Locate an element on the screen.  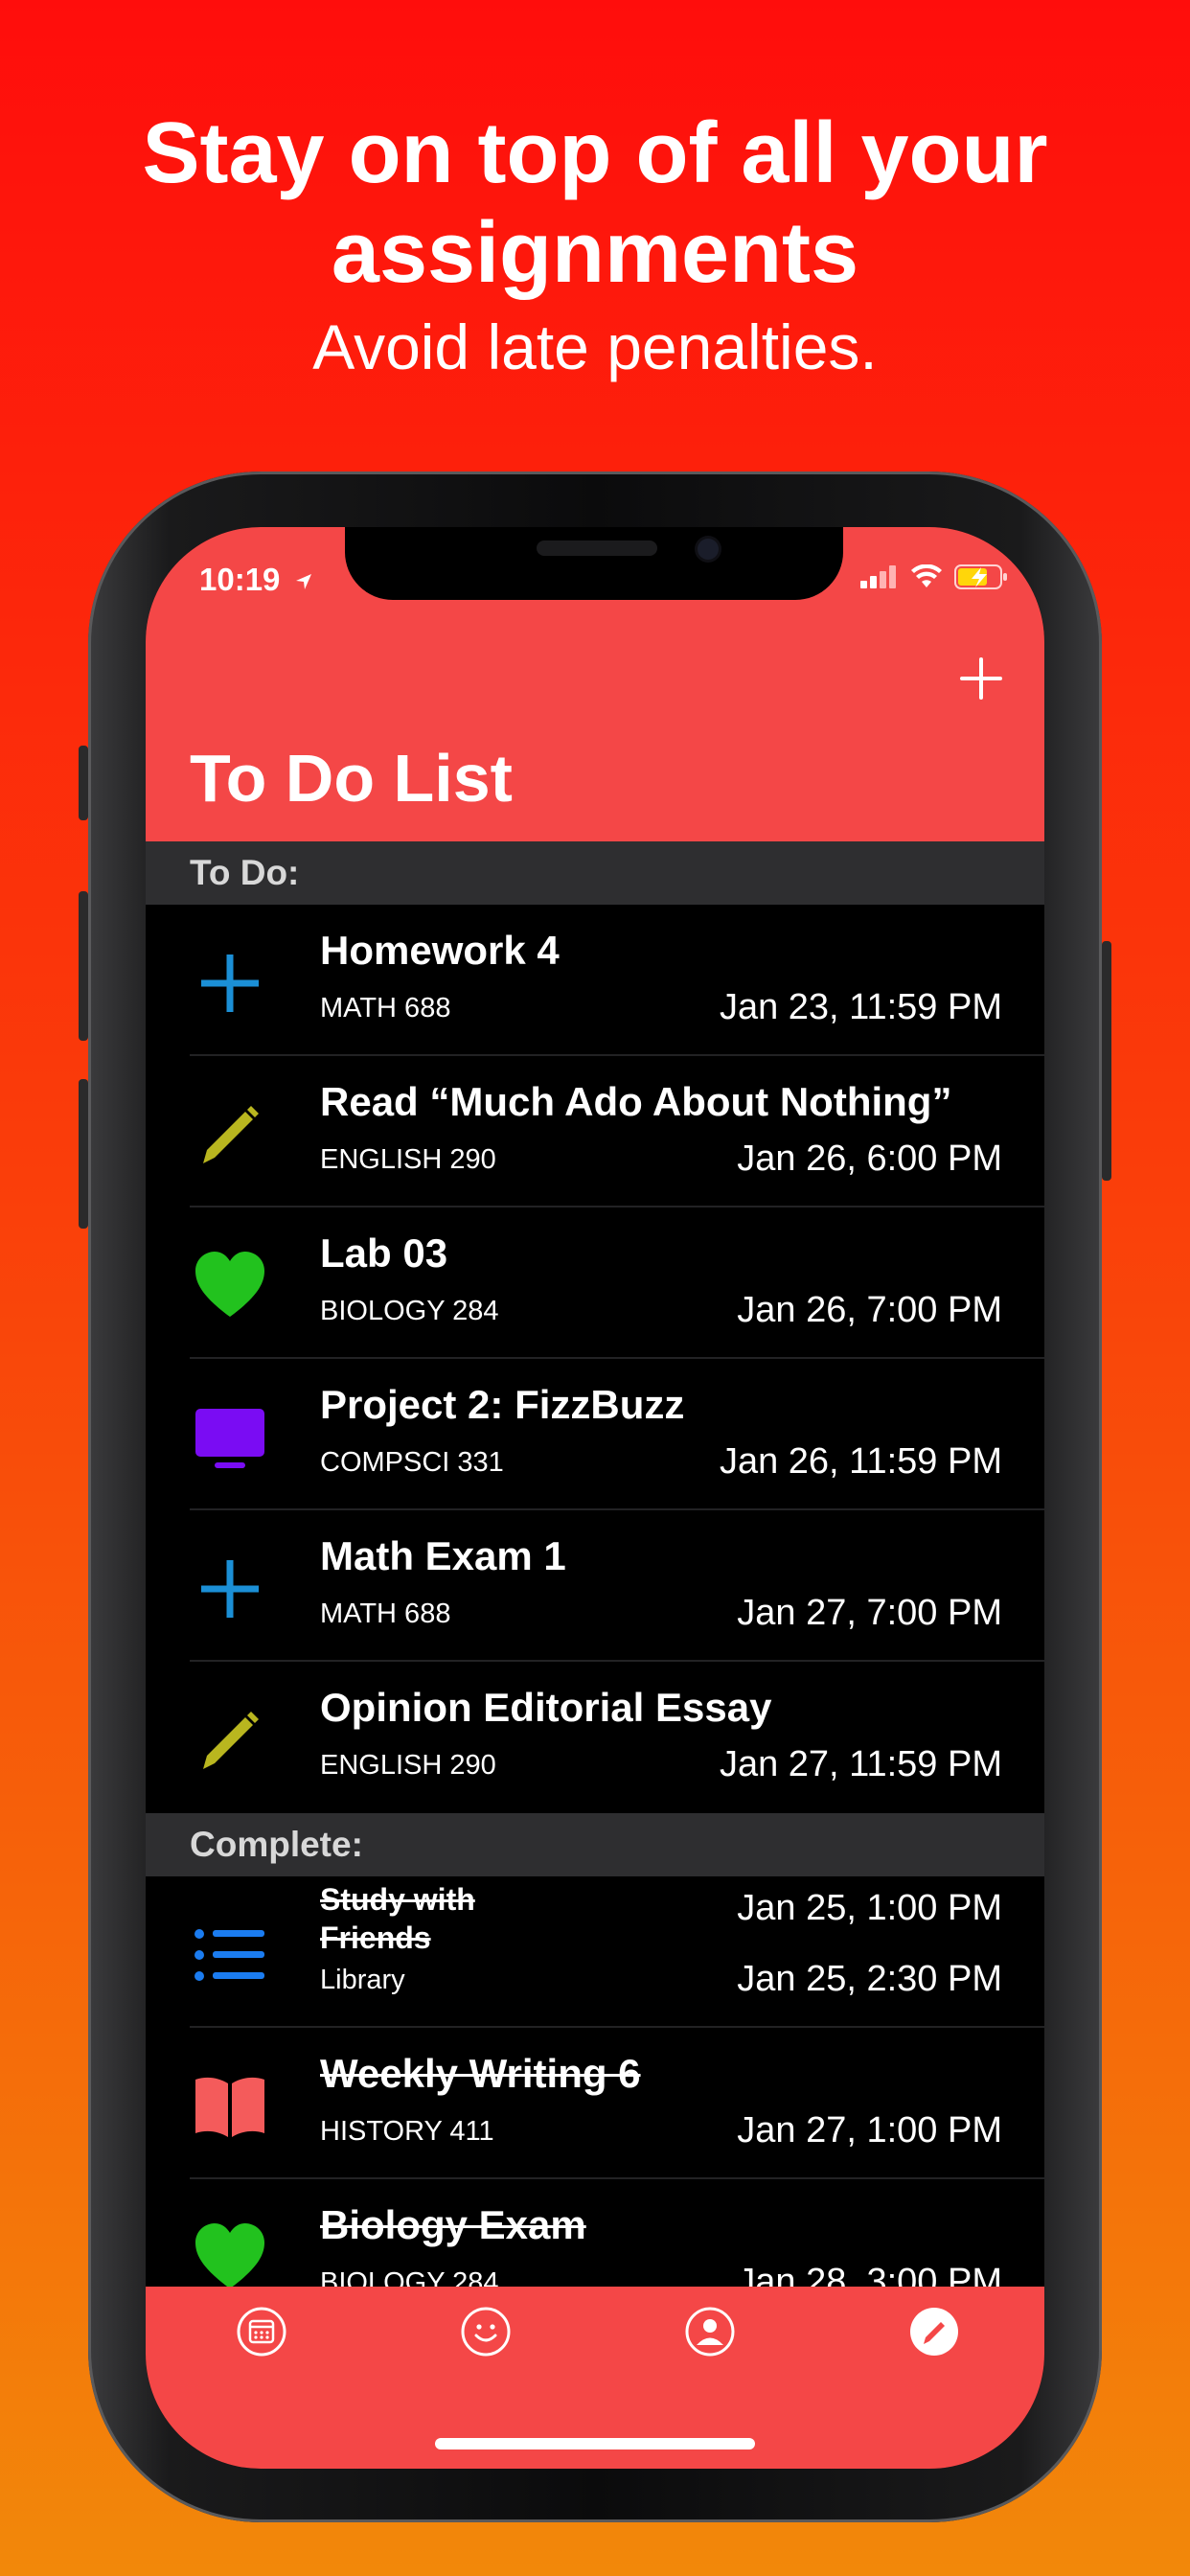
assignment-title: Lab 03 is located at coordinates (384, 1253).